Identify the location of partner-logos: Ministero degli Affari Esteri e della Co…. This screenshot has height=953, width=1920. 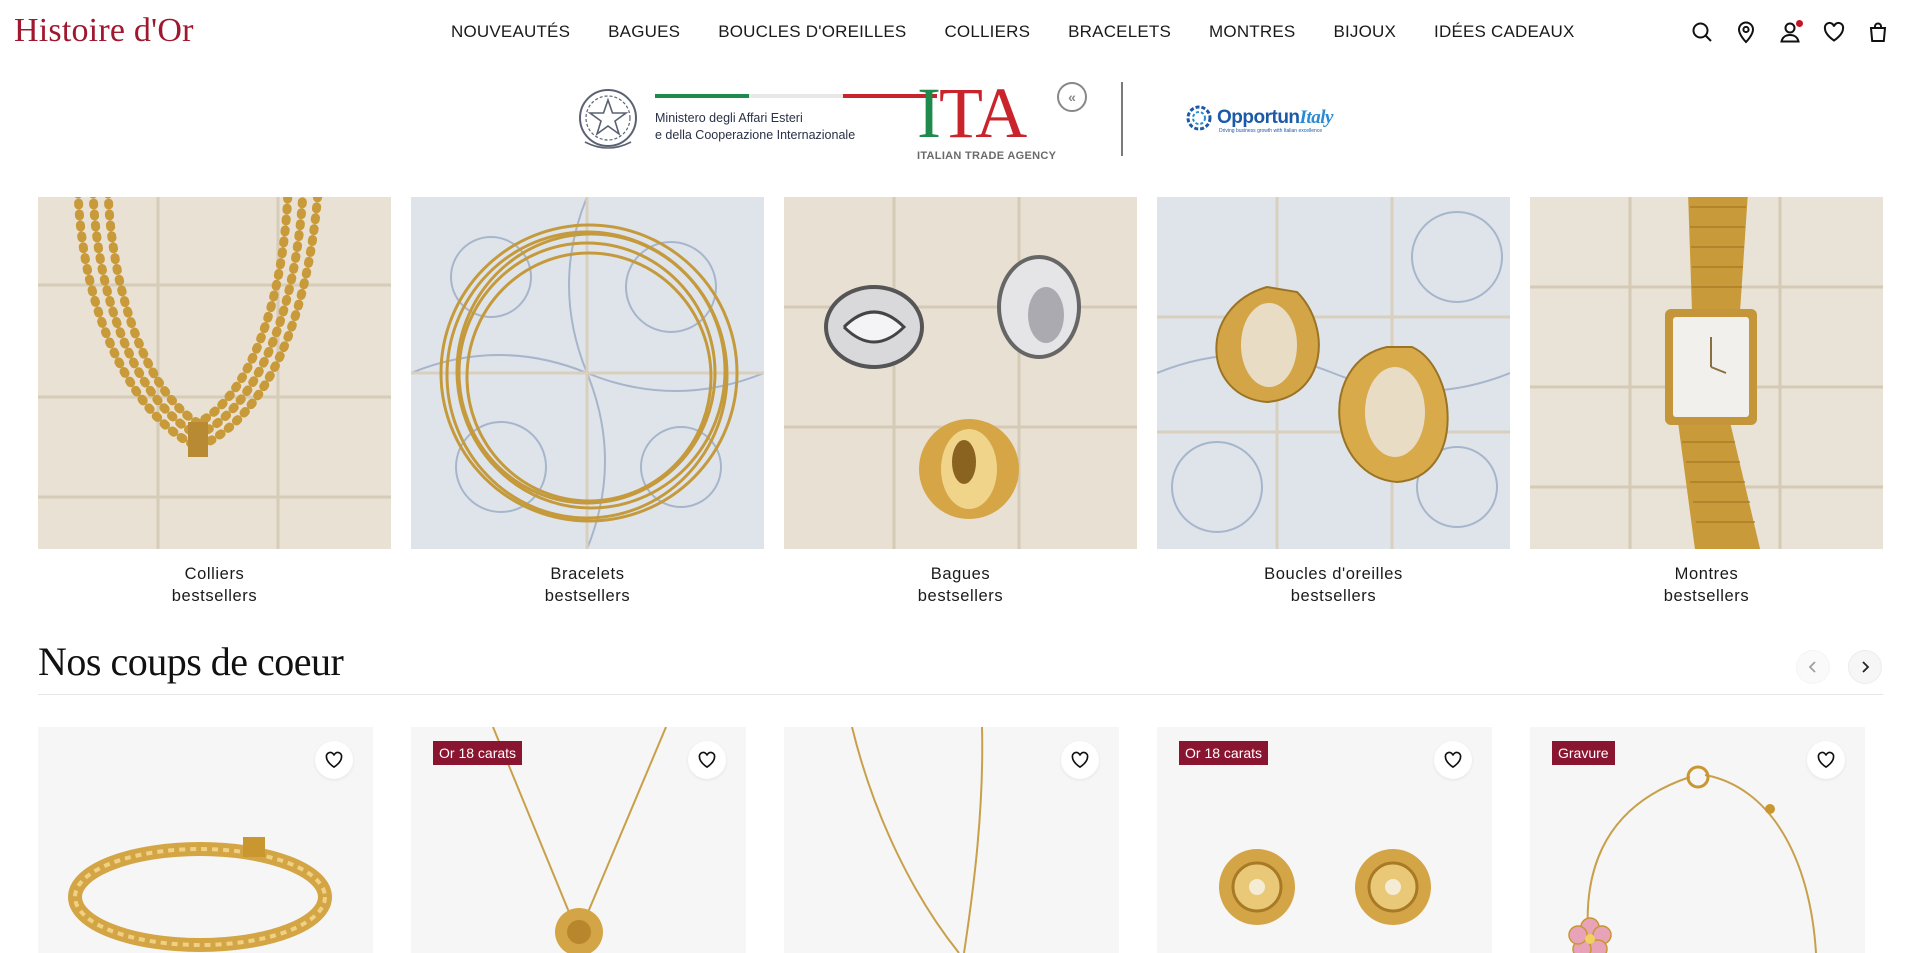
(965, 117).